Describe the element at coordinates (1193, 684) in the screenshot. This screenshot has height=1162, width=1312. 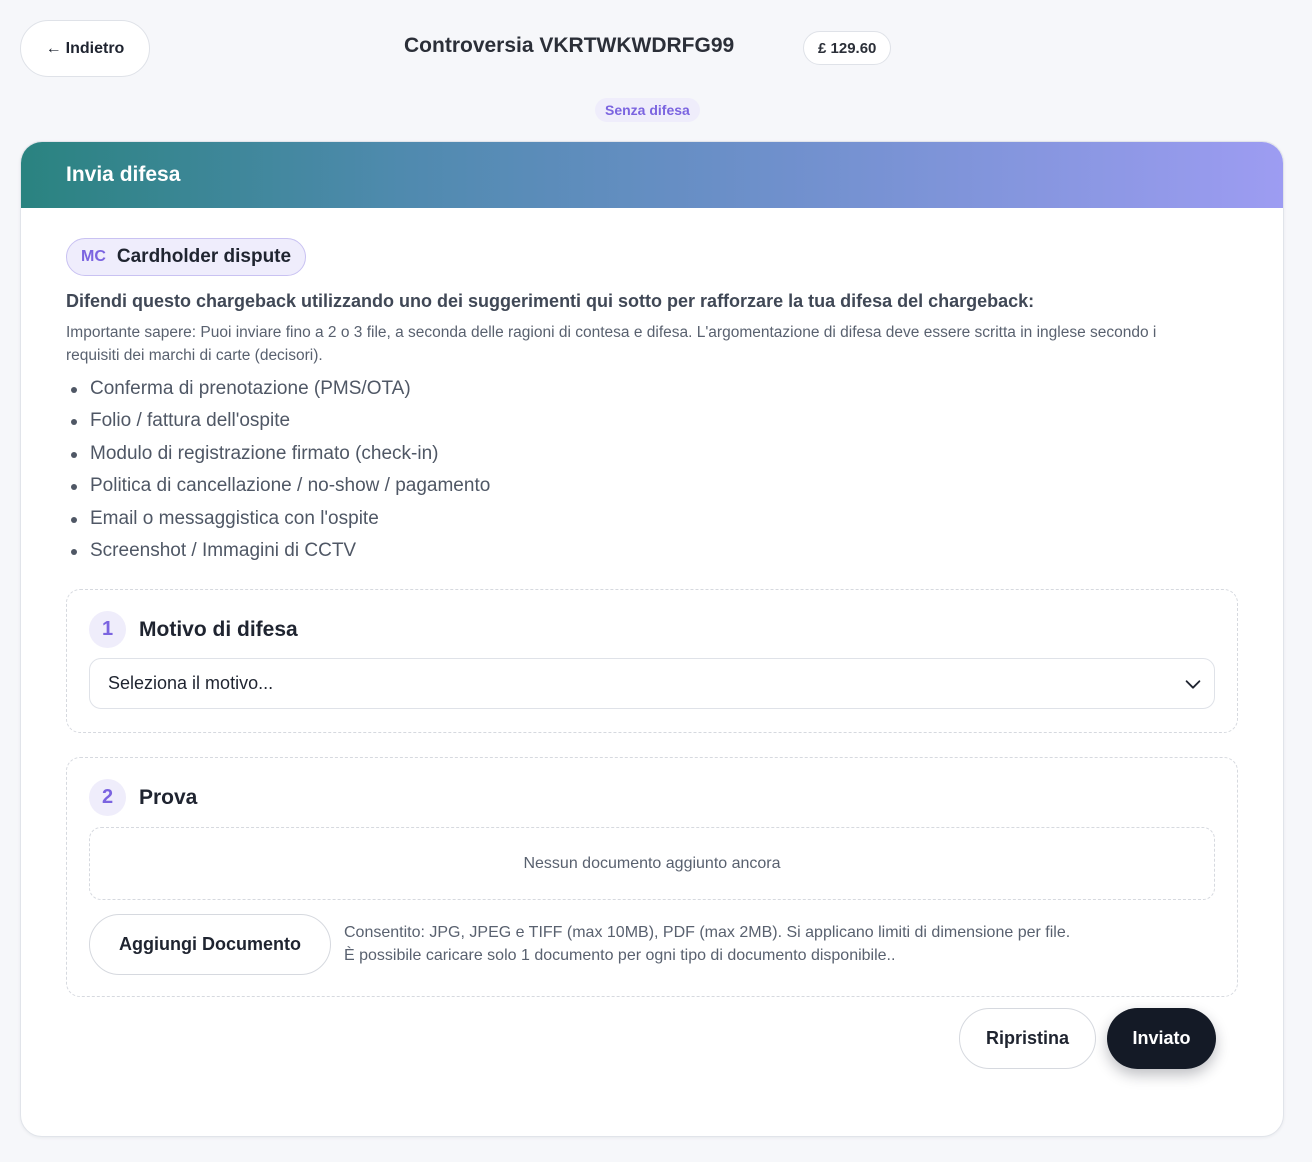
I see `chevron-down-icon` at that location.